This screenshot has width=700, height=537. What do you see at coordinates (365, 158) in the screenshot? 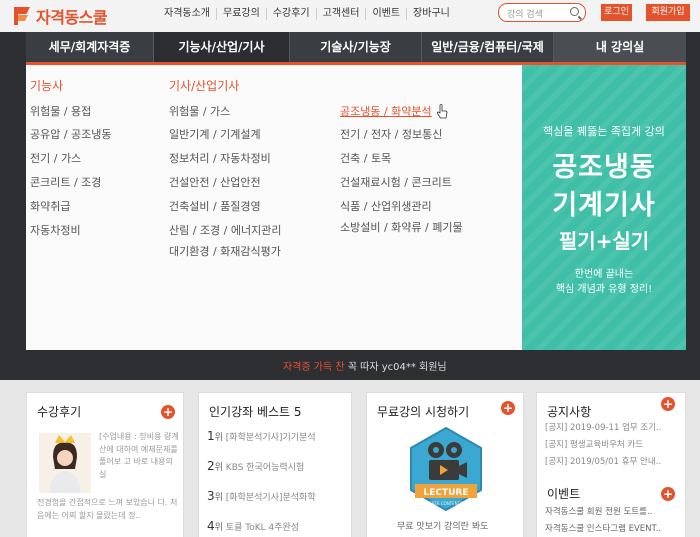
I see `menu-item: 건축 / 토목` at bounding box center [365, 158].